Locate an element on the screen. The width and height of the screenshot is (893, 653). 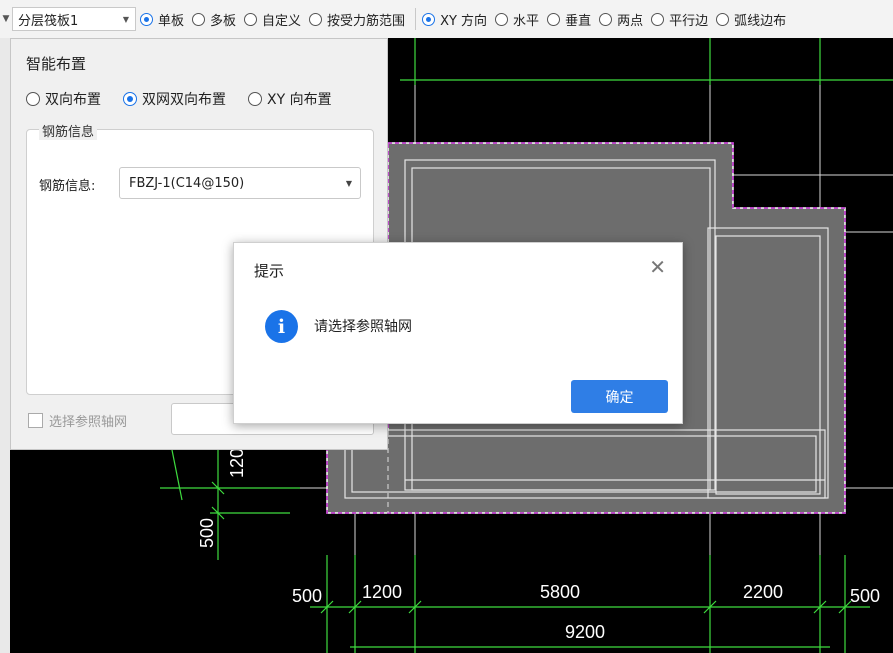
checkbox-box is located at coordinates (35, 420).